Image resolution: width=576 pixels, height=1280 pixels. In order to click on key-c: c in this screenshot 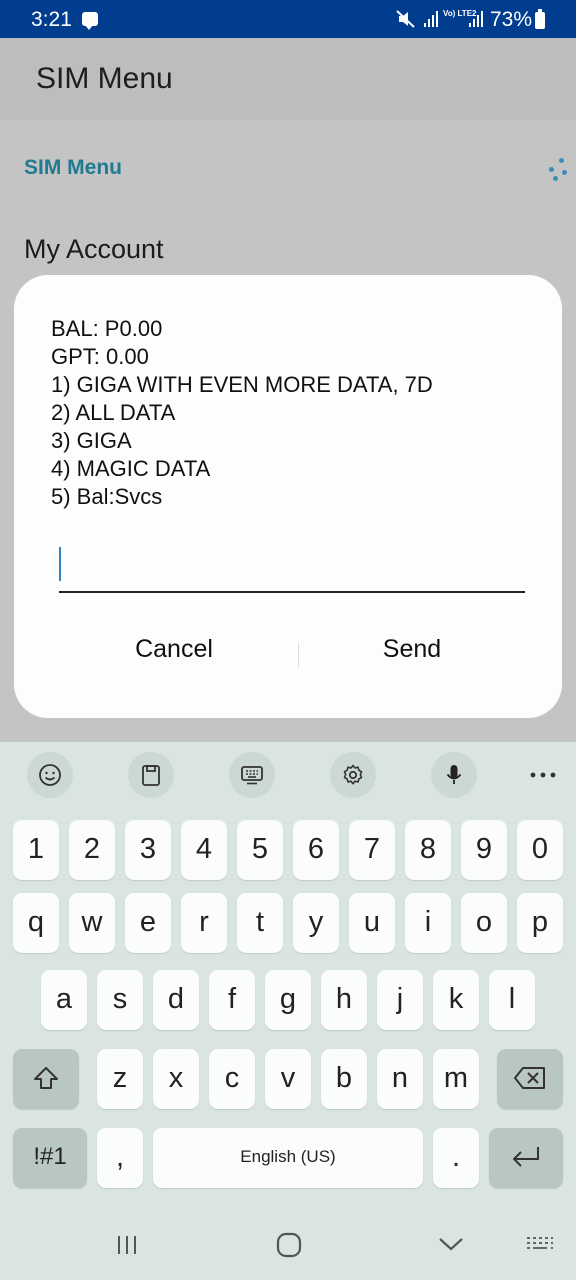, I will do `click(232, 1079)`.